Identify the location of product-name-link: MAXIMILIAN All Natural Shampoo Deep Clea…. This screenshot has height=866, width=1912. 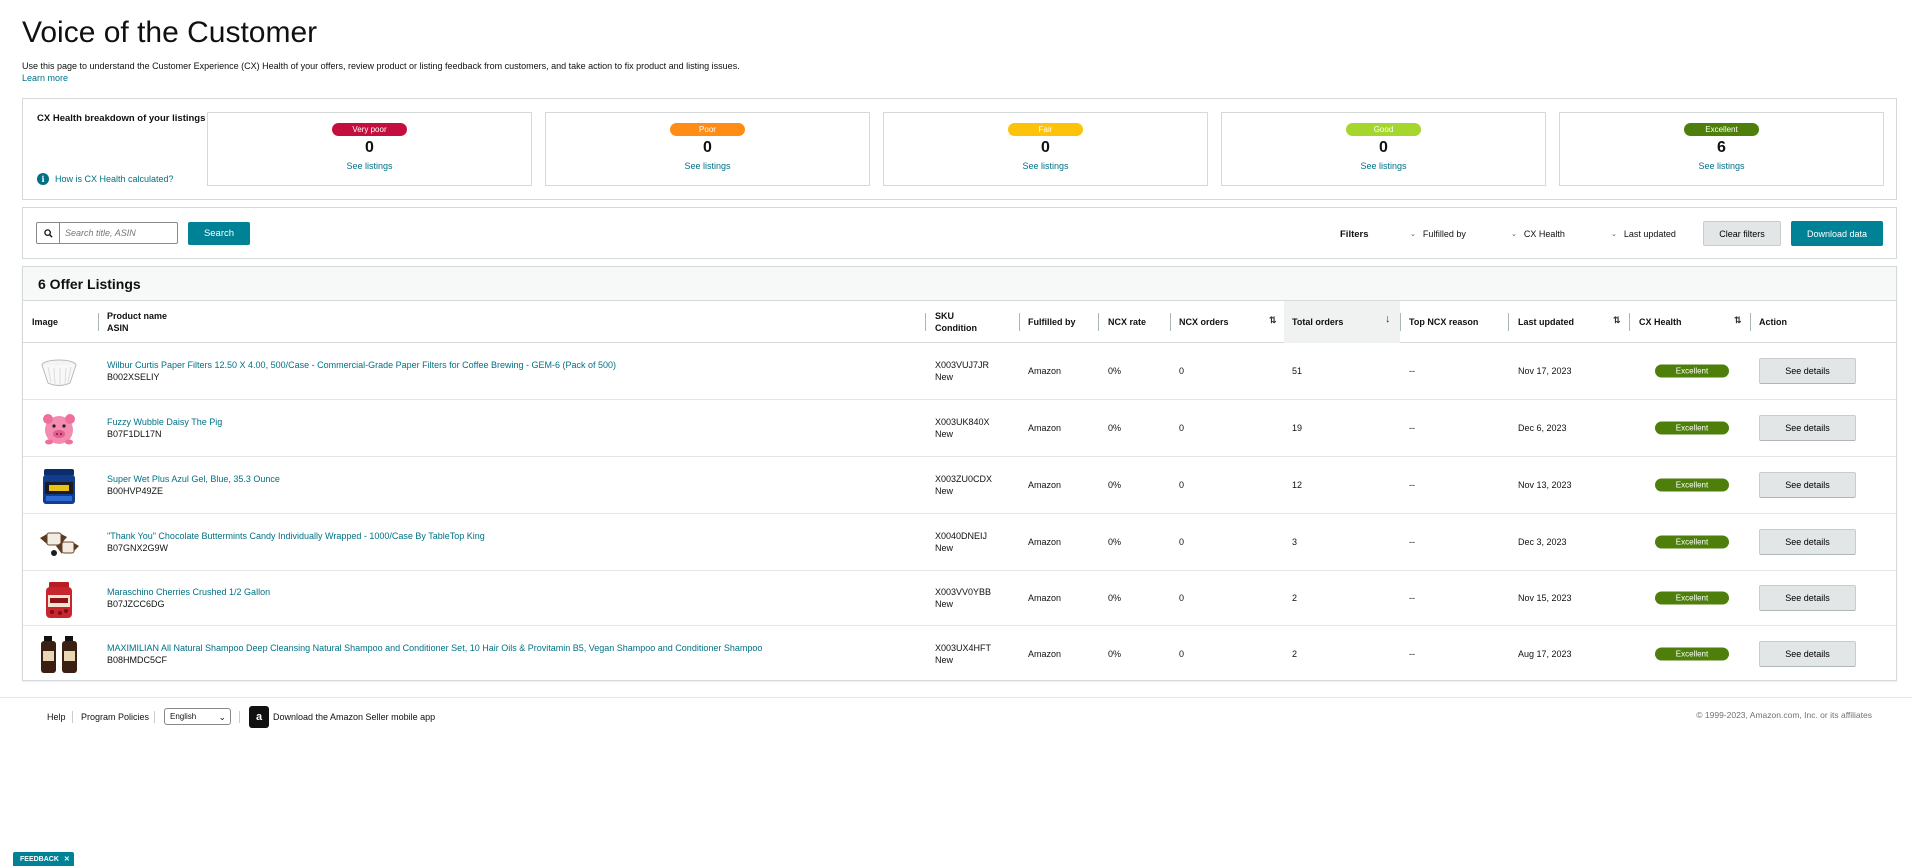
(434, 648).